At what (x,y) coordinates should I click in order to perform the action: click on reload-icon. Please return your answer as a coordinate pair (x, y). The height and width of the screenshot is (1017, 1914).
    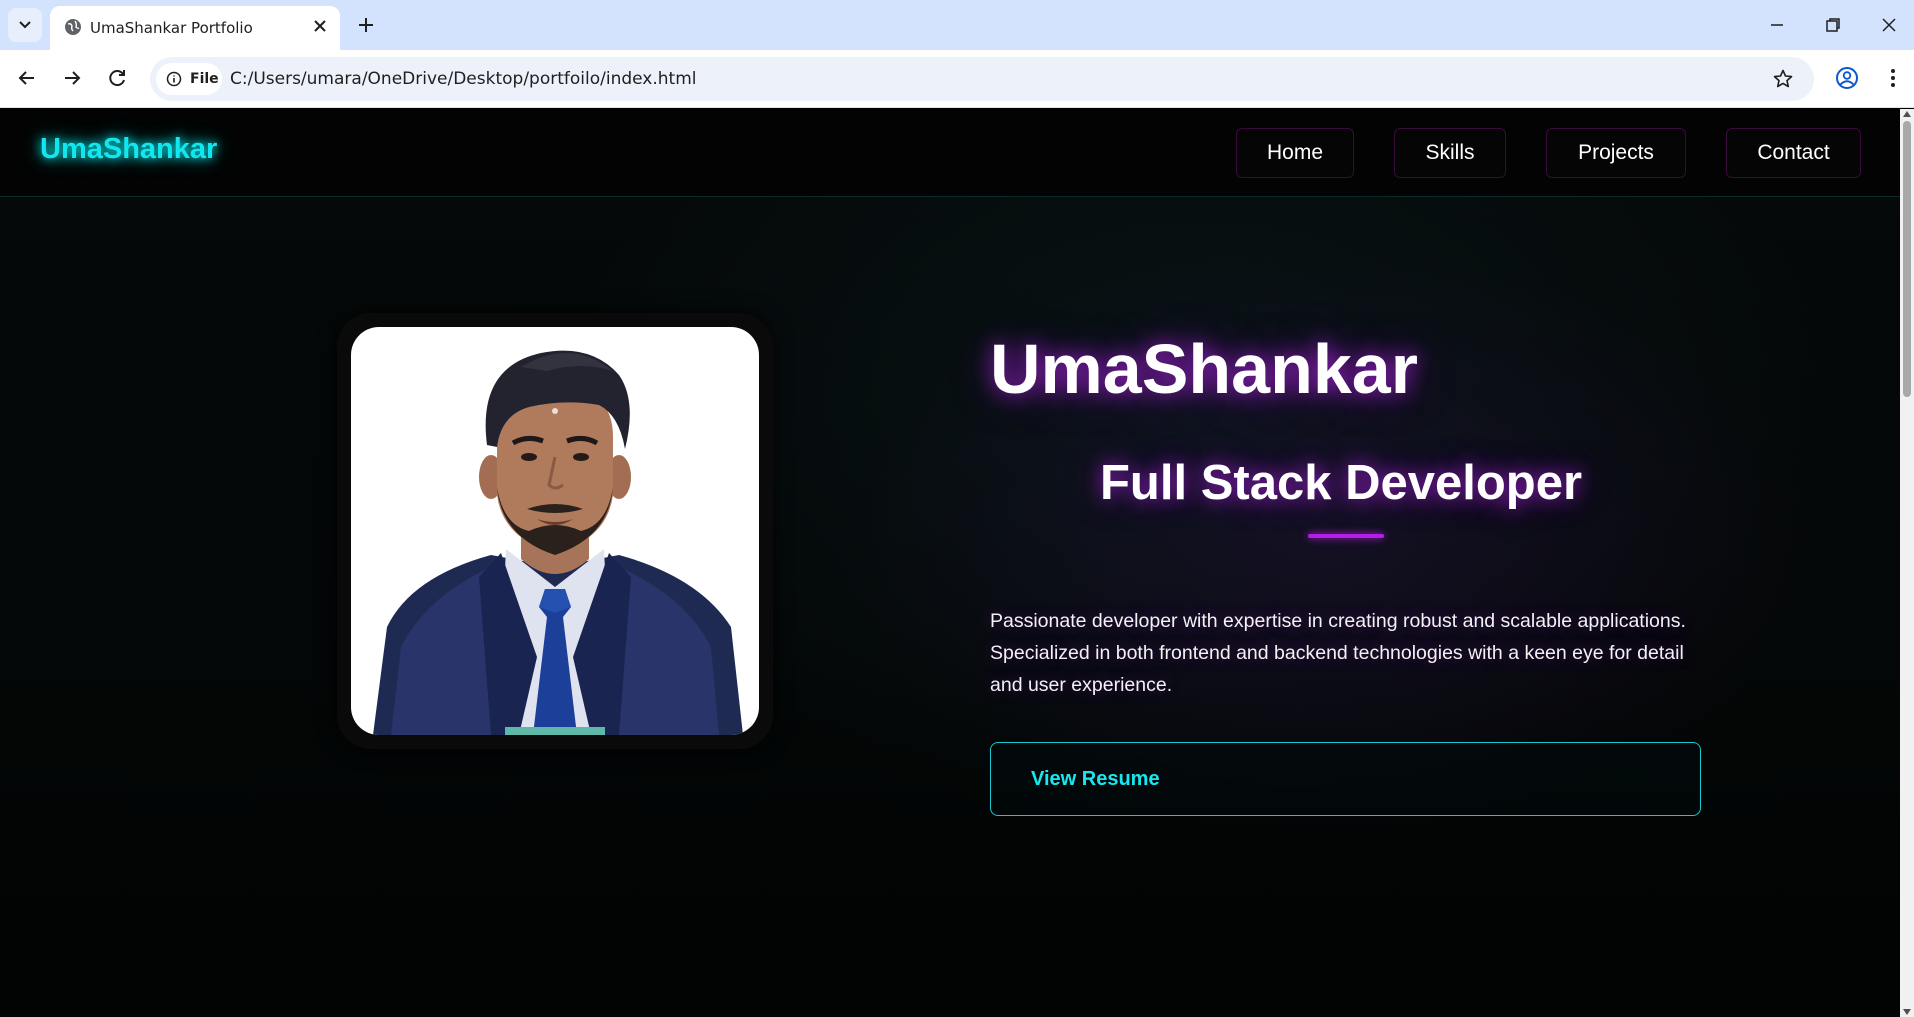
    Looking at the image, I should click on (117, 78).